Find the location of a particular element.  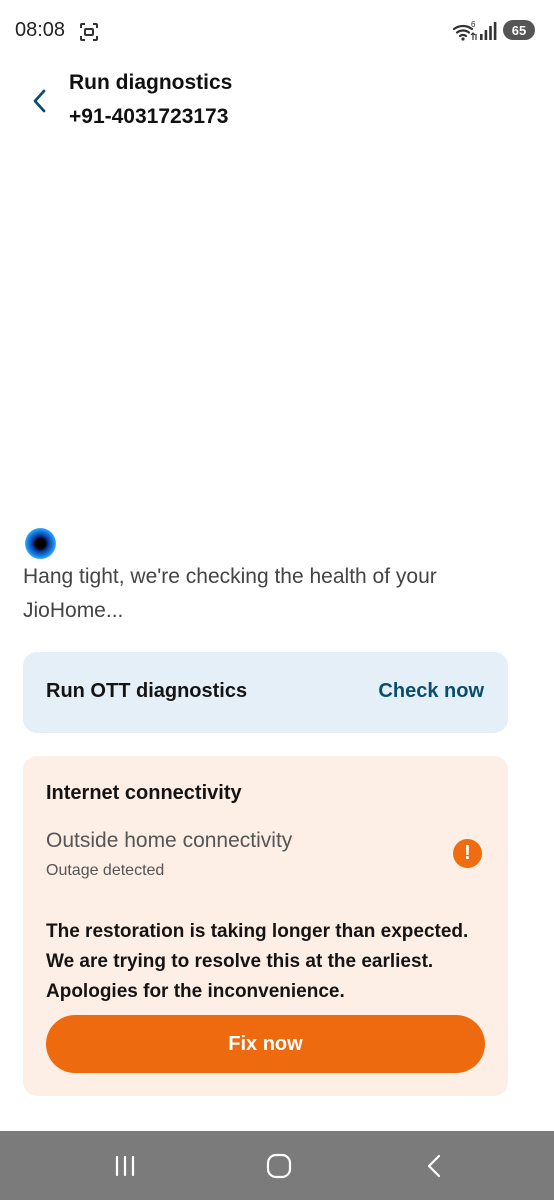

signal-icon is located at coordinates (488, 31).